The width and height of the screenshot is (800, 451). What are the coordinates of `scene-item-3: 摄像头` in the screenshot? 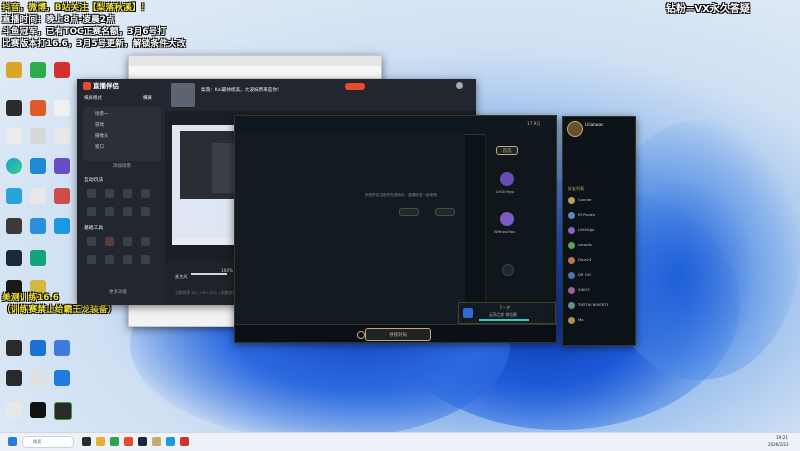 It's located at (102, 137).